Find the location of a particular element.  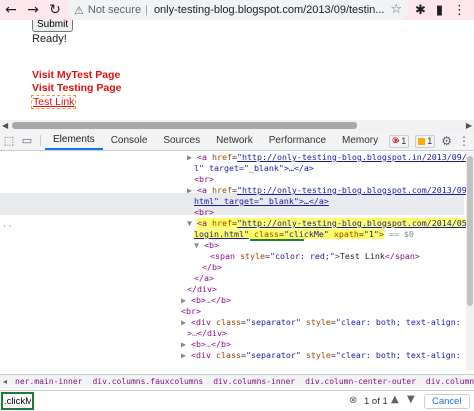

visit-mytest-link: Visit MyTest Page is located at coordinates (76, 75).